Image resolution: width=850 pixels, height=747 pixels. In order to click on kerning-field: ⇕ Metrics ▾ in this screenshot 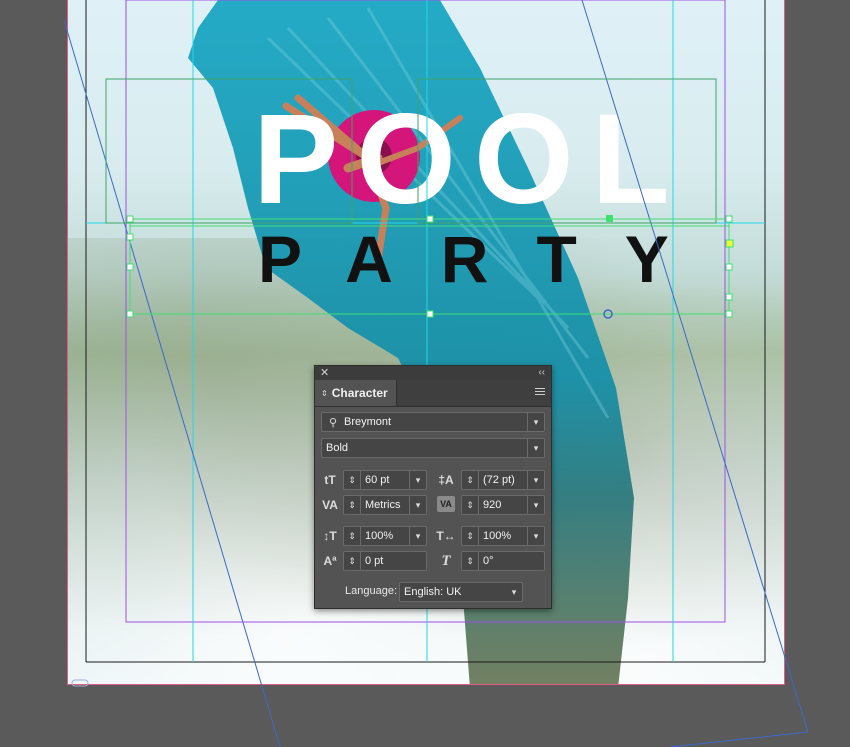, I will do `click(385, 505)`.